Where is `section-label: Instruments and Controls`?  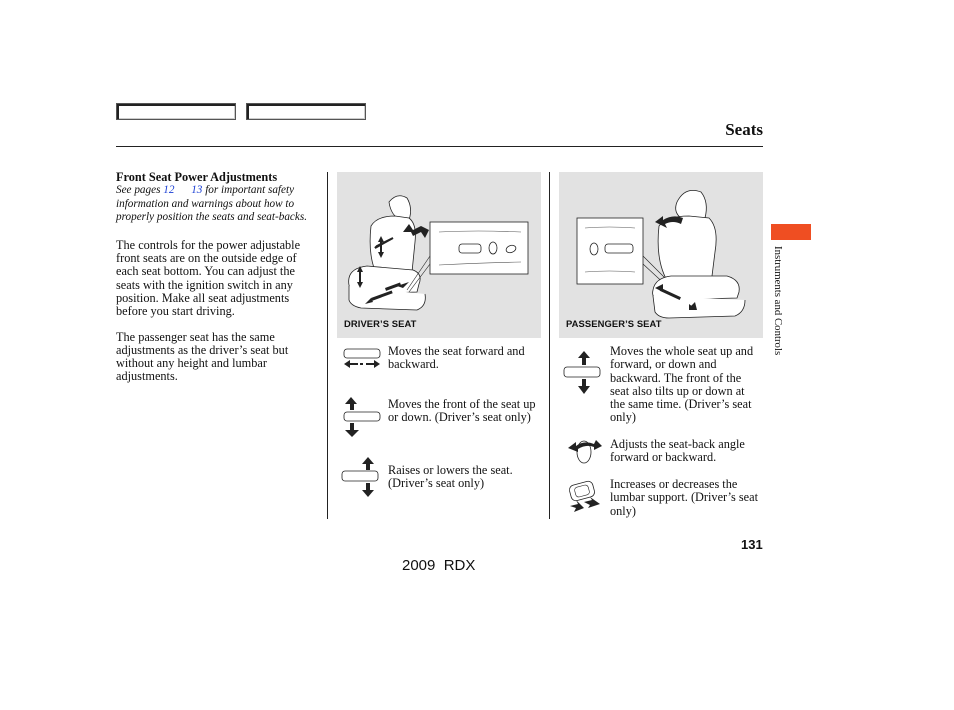
section-label: Instruments and Controls is located at coordinates (778, 311).